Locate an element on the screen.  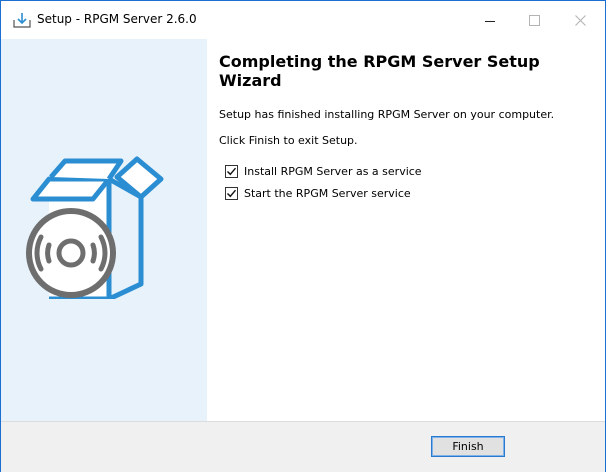
install-service-checkbox is located at coordinates (231, 171).